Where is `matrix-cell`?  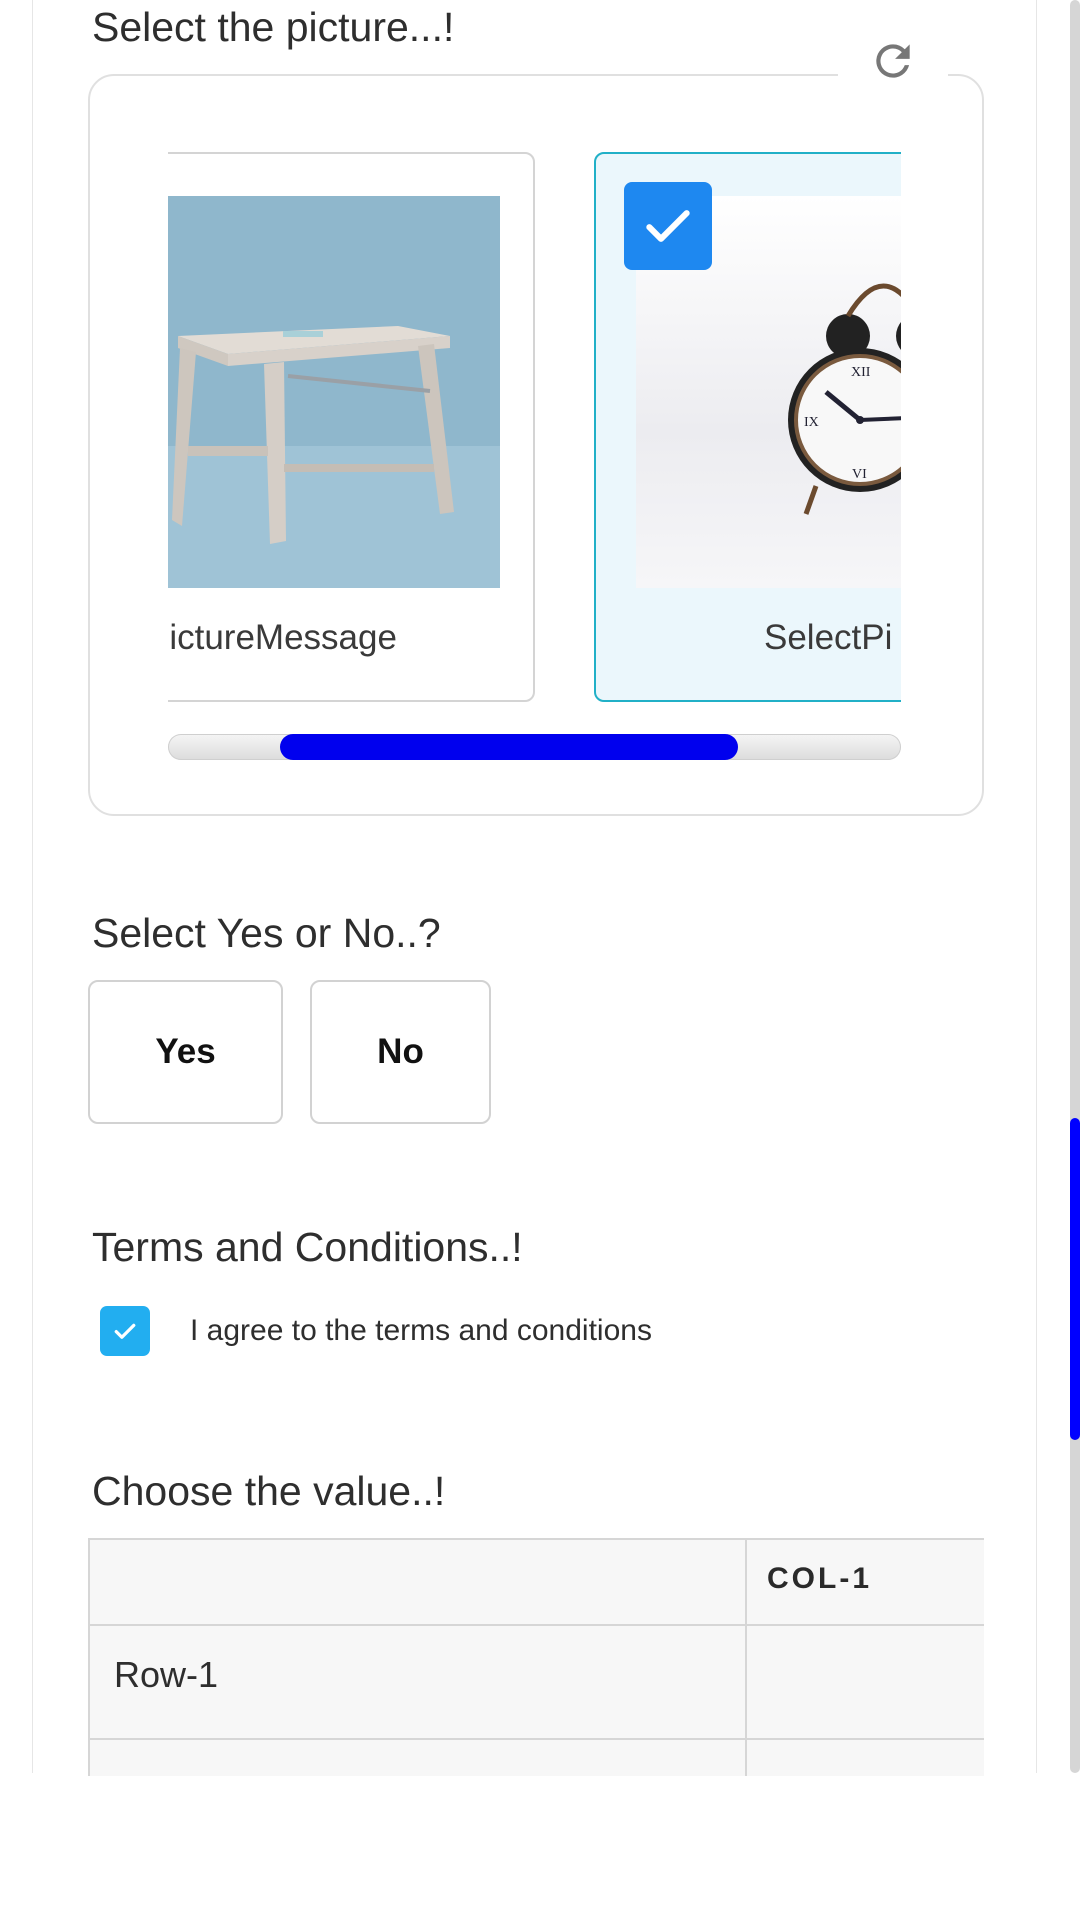 matrix-cell is located at coordinates (865, 1682).